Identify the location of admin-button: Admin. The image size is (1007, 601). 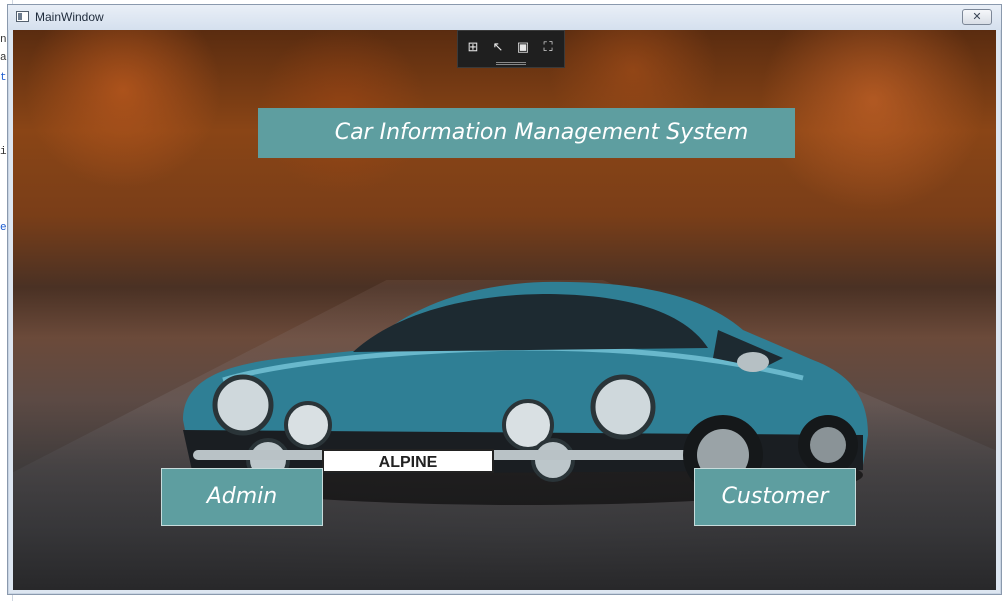
(242, 497).